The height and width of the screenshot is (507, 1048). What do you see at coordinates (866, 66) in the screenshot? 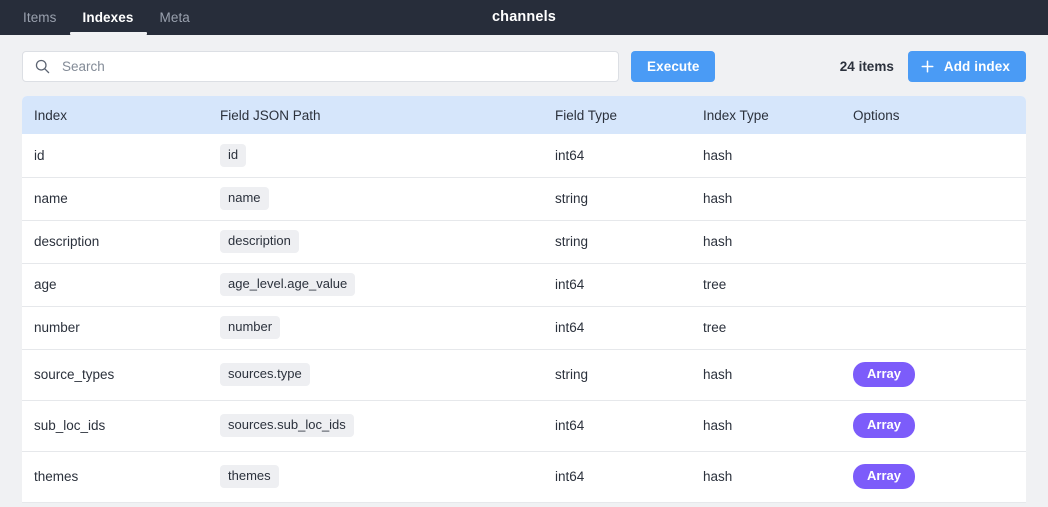
I see `item-count-label: 24 items` at bounding box center [866, 66].